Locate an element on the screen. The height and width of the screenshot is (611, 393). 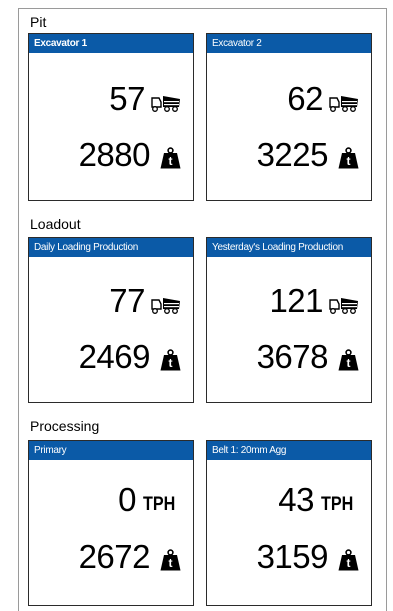
card-title: Yesterday's Loading Production is located at coordinates (289, 247).